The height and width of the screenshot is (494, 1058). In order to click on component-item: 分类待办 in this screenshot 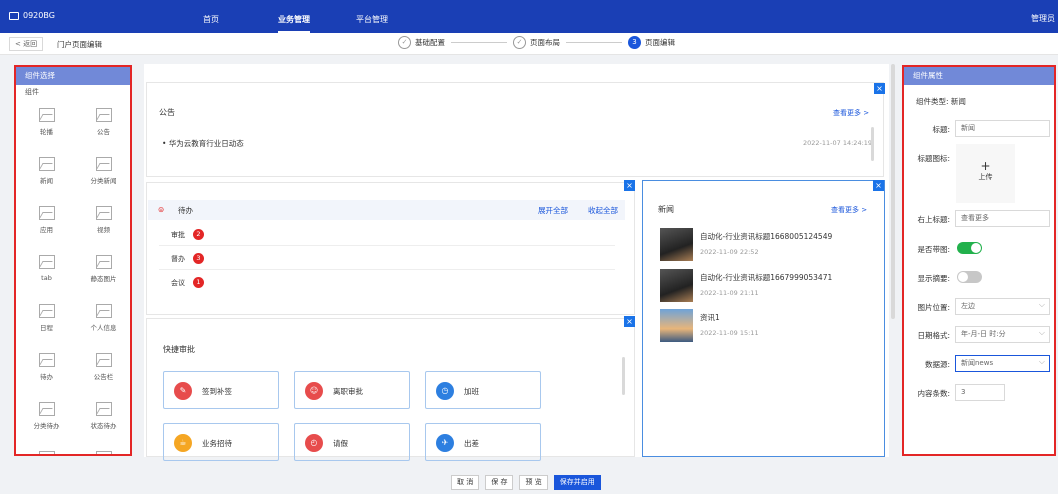, I will do `click(46, 416)`.